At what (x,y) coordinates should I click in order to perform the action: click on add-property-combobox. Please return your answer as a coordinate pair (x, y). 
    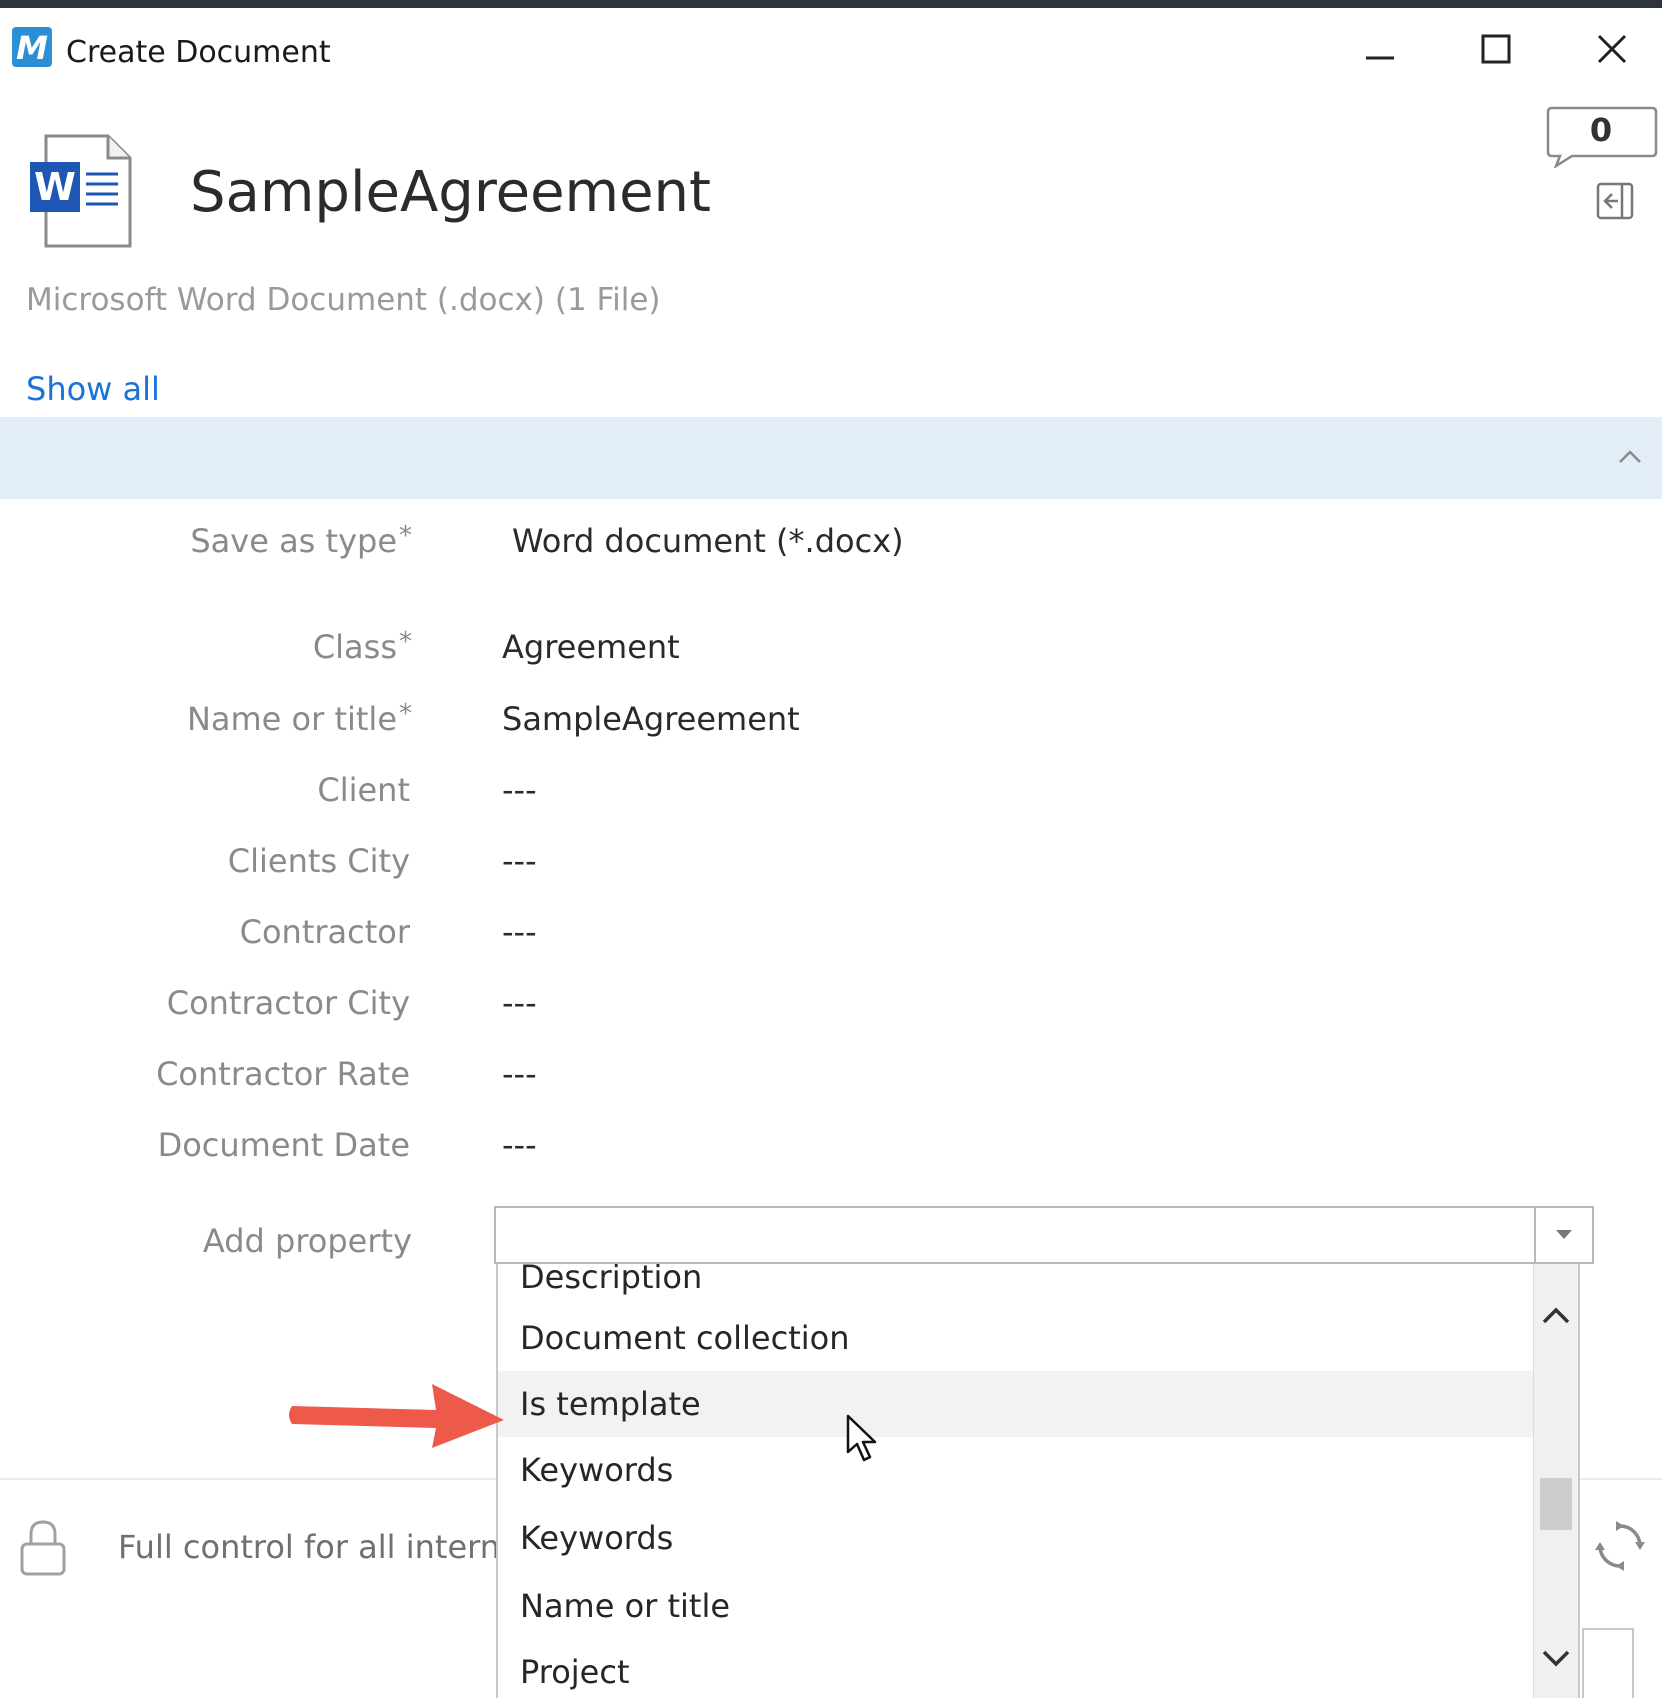
    Looking at the image, I should click on (1044, 1235).